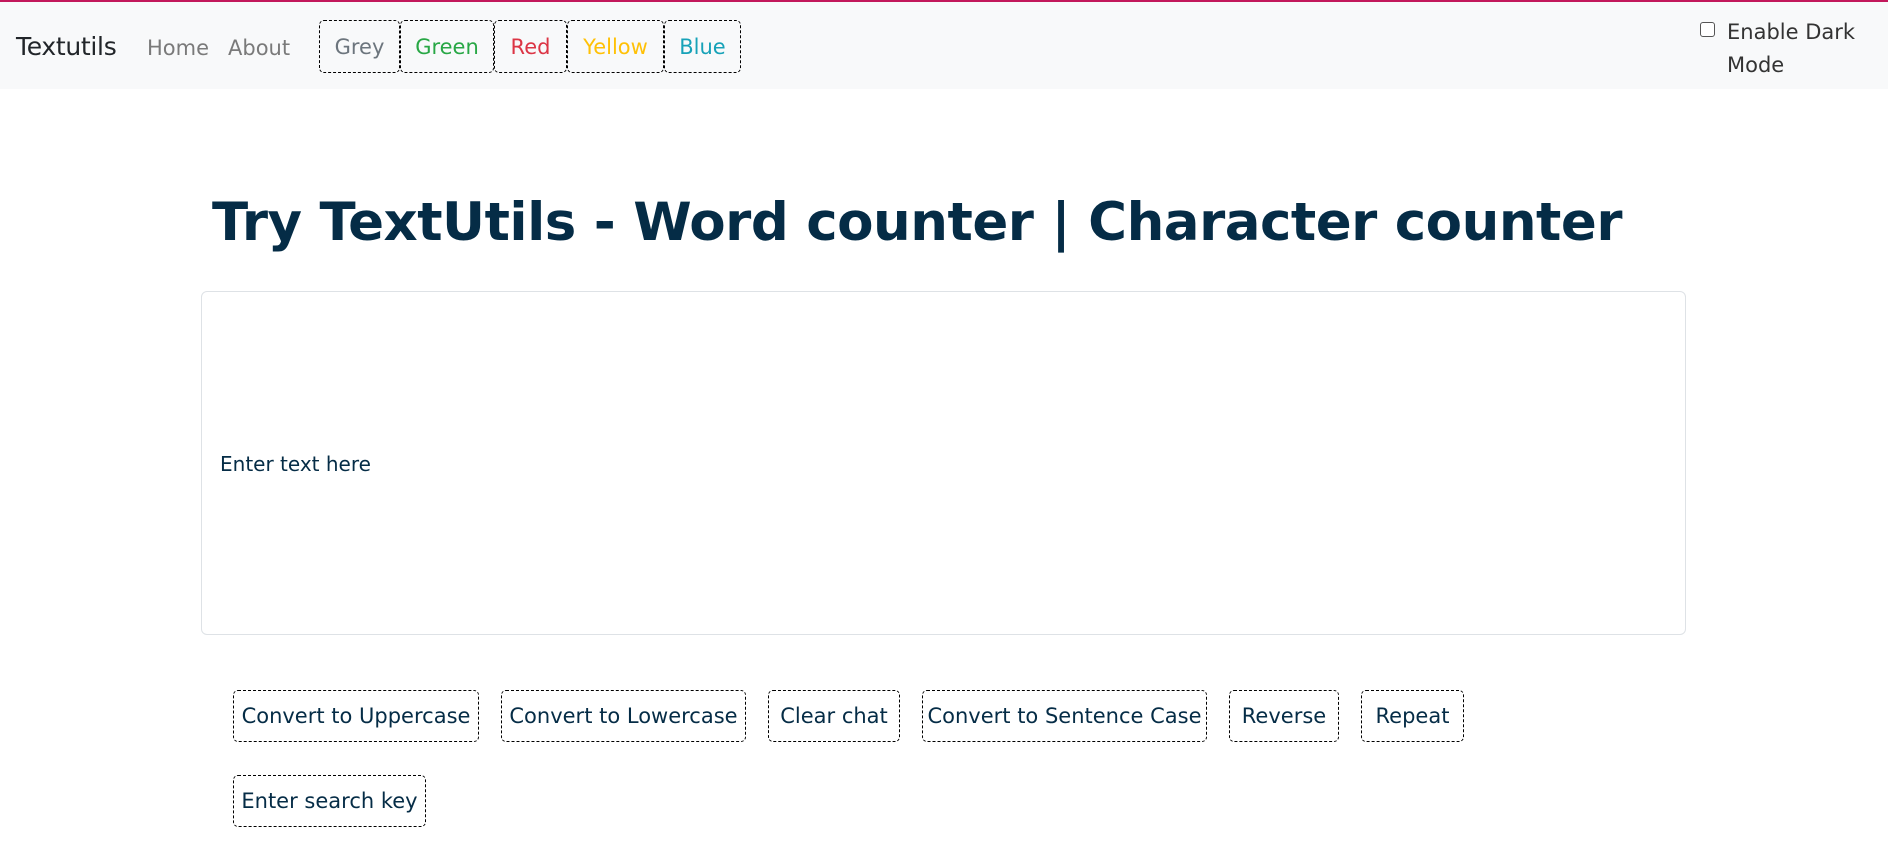 This screenshot has width=1888, height=845. Describe the element at coordinates (1707, 29) in the screenshot. I see `dark-mode-checkbox` at that location.